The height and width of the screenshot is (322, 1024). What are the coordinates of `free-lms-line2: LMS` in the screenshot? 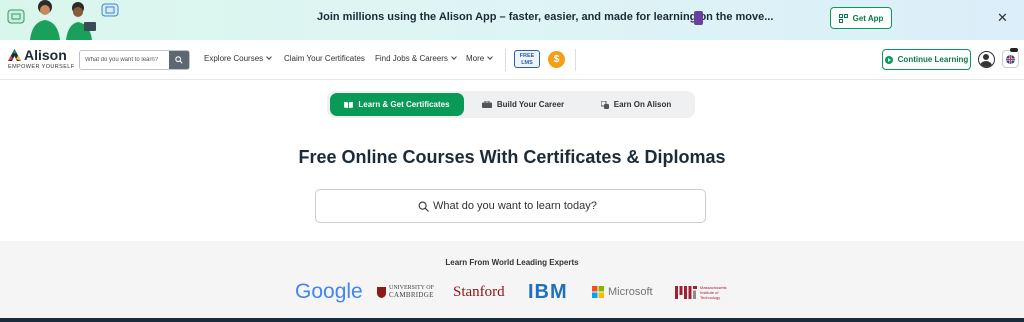 It's located at (527, 63).